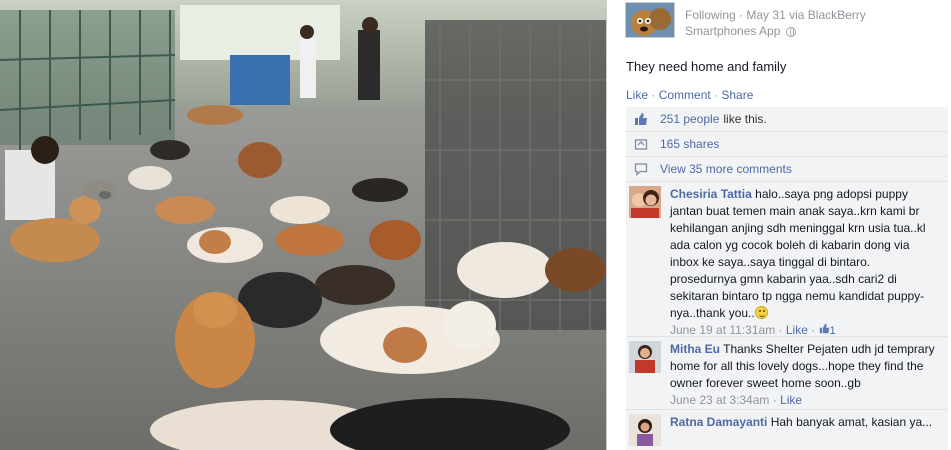 The image size is (951, 450). What do you see at coordinates (722, 330) in the screenshot?
I see `comment-time: June 19 at 11:31am` at bounding box center [722, 330].